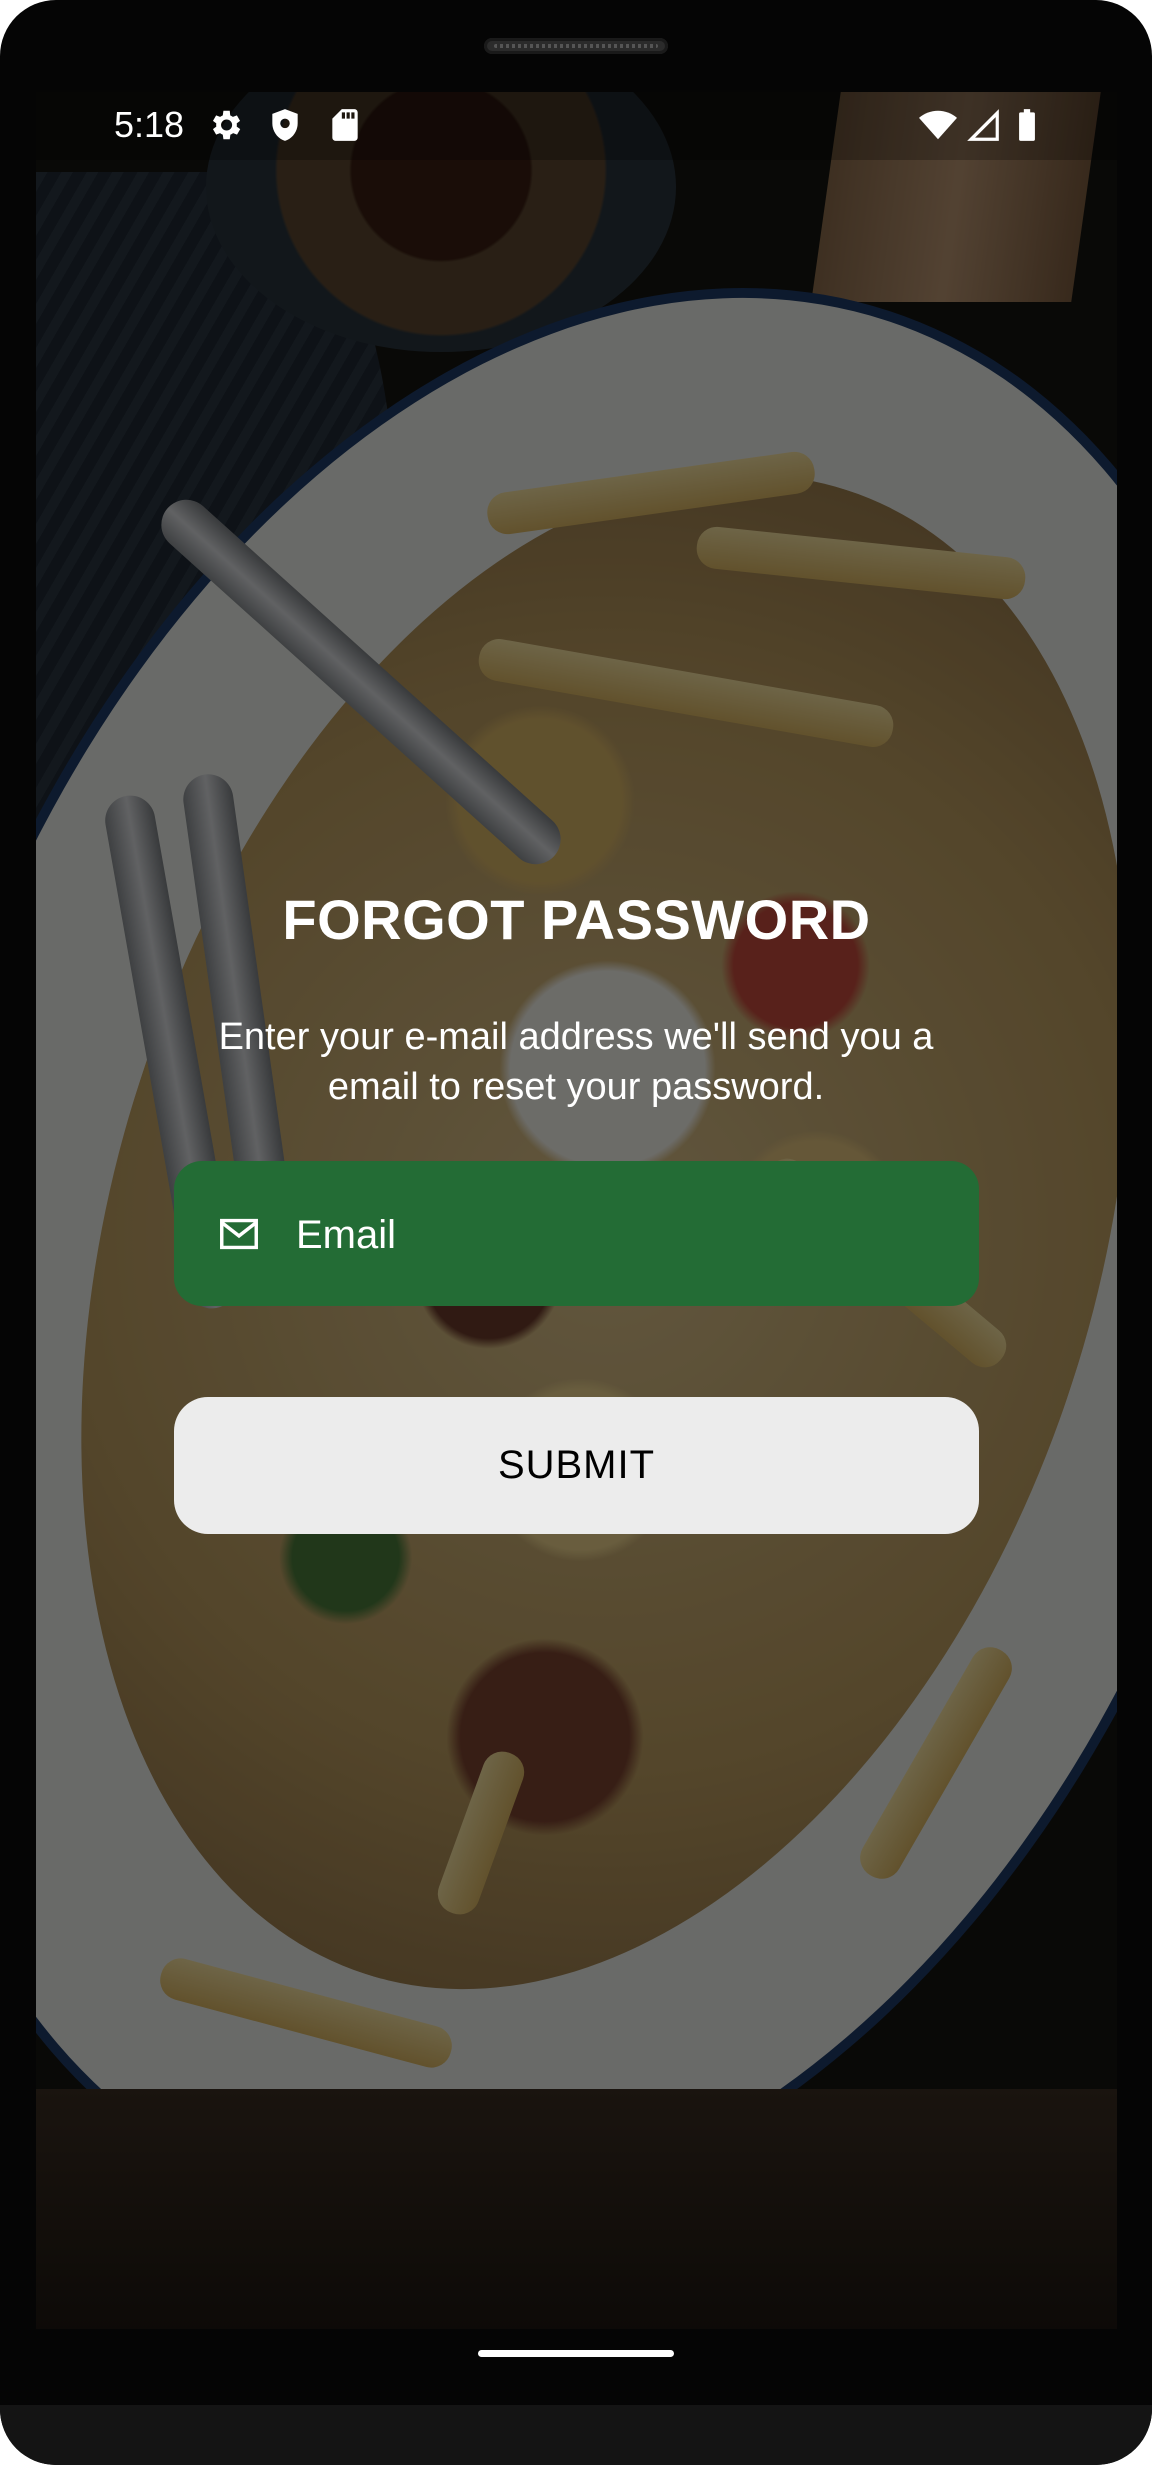 This screenshot has height=2465, width=1152. What do you see at coordinates (576, 1465) in the screenshot?
I see `submit-button: SUBMIT` at bounding box center [576, 1465].